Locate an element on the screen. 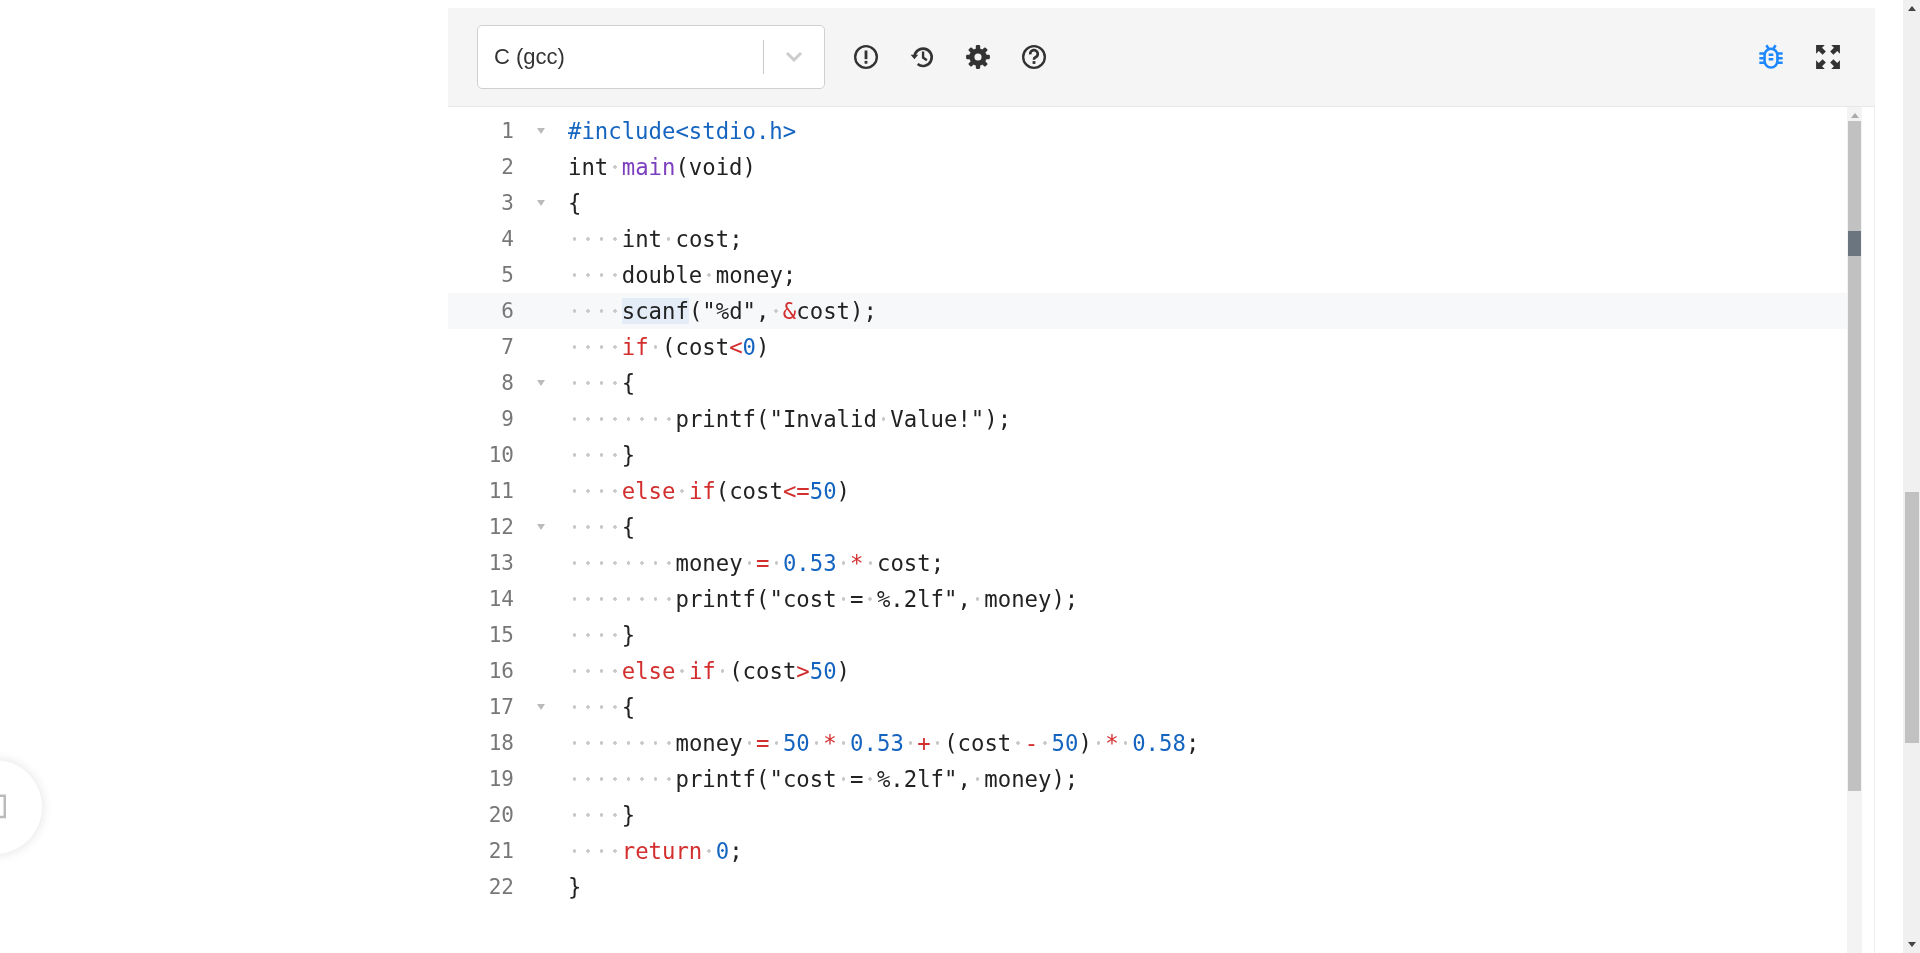  line-number: 7 is located at coordinates (507, 347).